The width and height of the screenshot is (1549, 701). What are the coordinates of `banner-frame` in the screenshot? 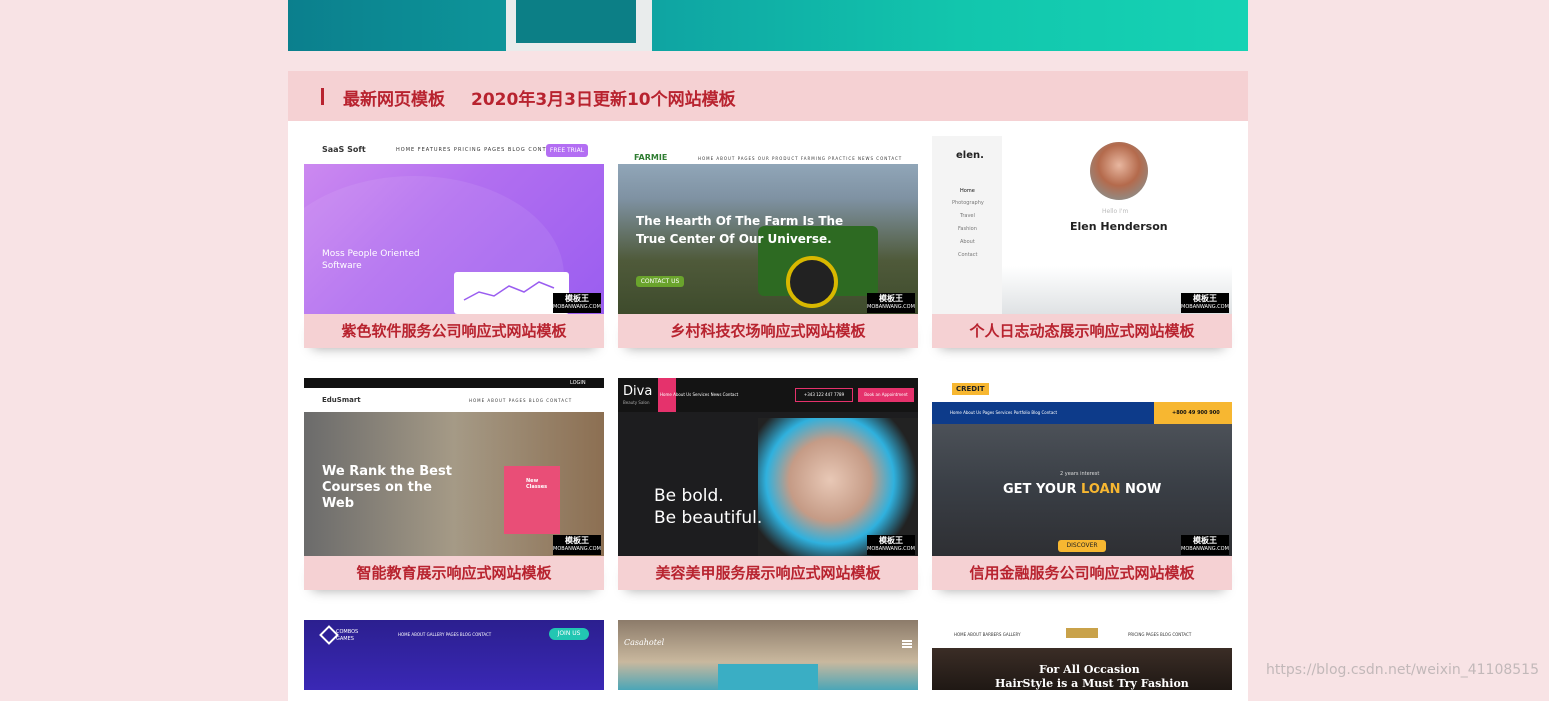 It's located at (579, 25).